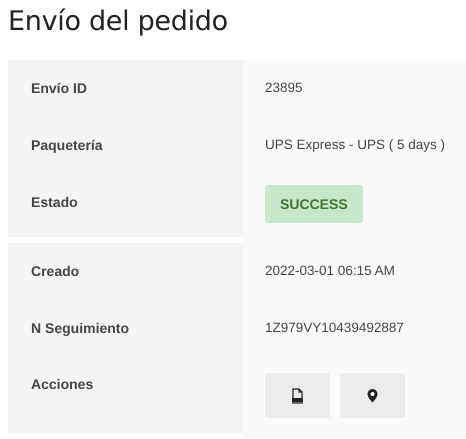 This screenshot has height=439, width=466. I want to click on row-label: Creado, so click(55, 271).